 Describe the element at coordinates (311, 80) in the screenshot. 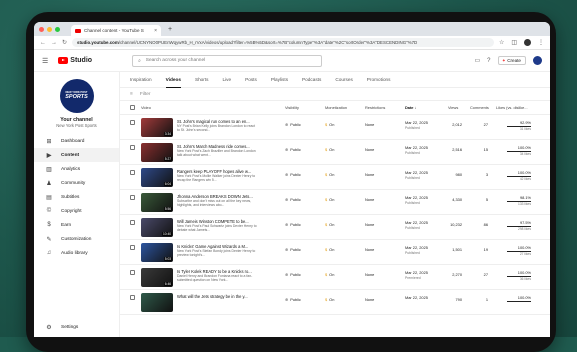

I see `tab-podcasts: Podcasts` at that location.